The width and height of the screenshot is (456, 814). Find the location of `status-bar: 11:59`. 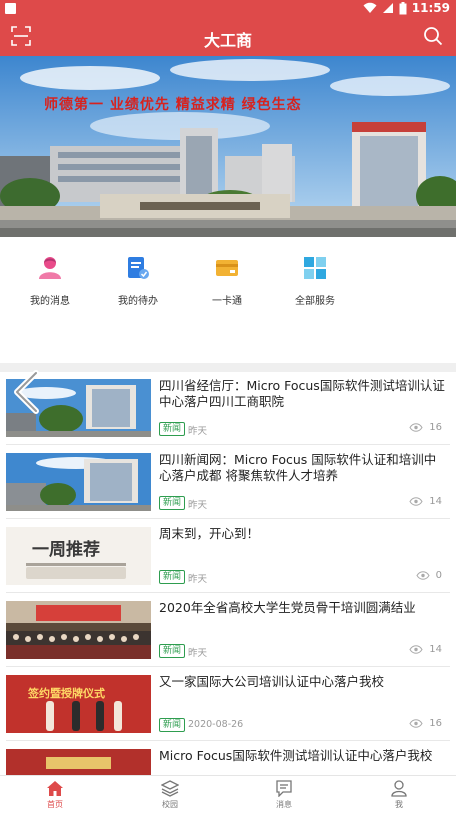

status-bar: 11:59 is located at coordinates (228, 9).